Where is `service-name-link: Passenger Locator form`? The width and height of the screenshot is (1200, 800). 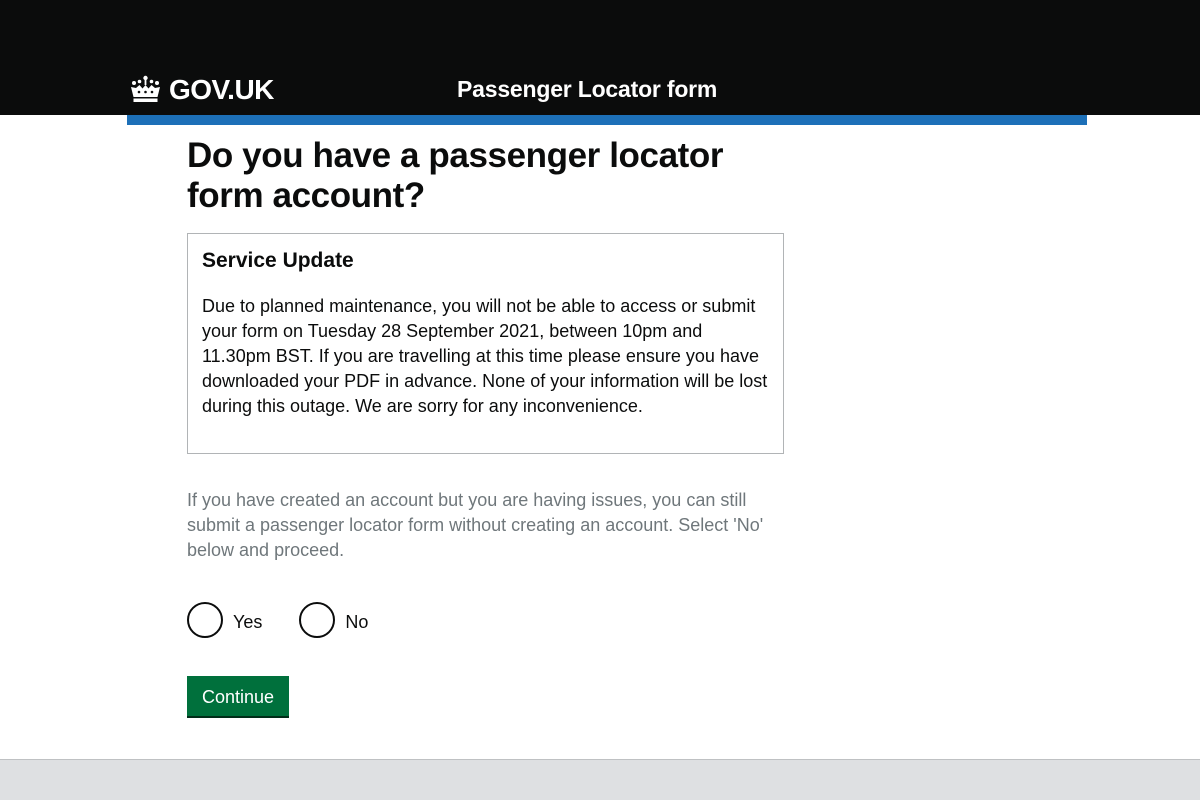
service-name-link: Passenger Locator form is located at coordinates (587, 89).